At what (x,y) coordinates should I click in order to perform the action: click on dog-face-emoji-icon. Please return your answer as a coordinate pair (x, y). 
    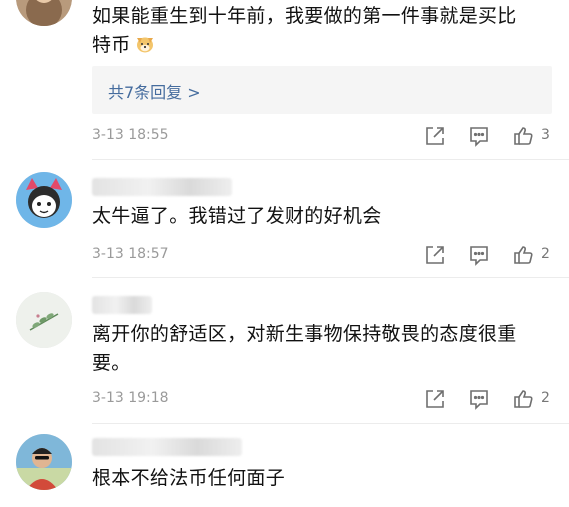
    Looking at the image, I should click on (145, 44).